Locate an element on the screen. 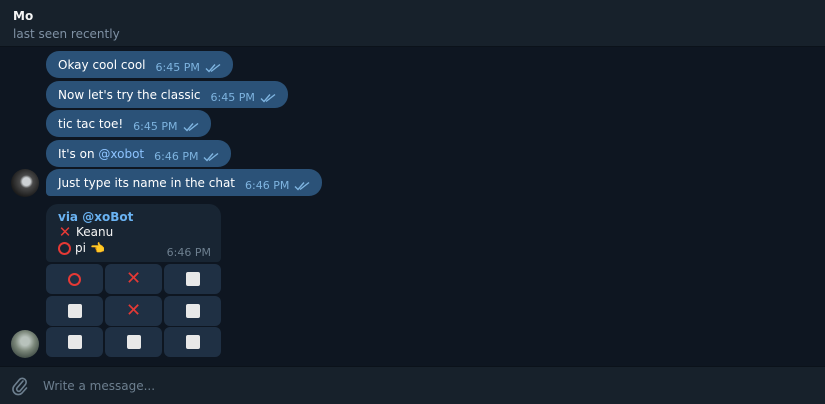 The width and height of the screenshot is (825, 404). pointing-hand-emoji: 👈 is located at coordinates (97, 248).